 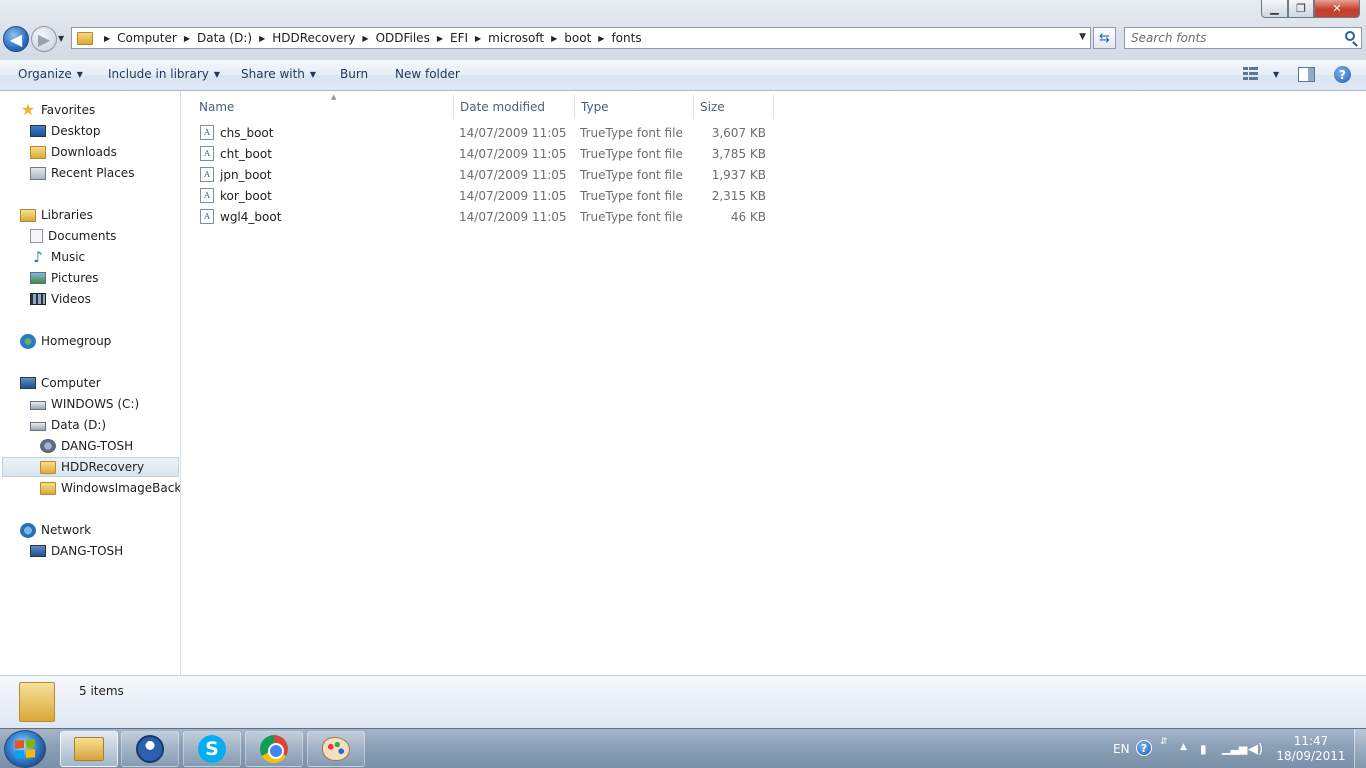 I want to click on chrome-icon, so click(x=274, y=749).